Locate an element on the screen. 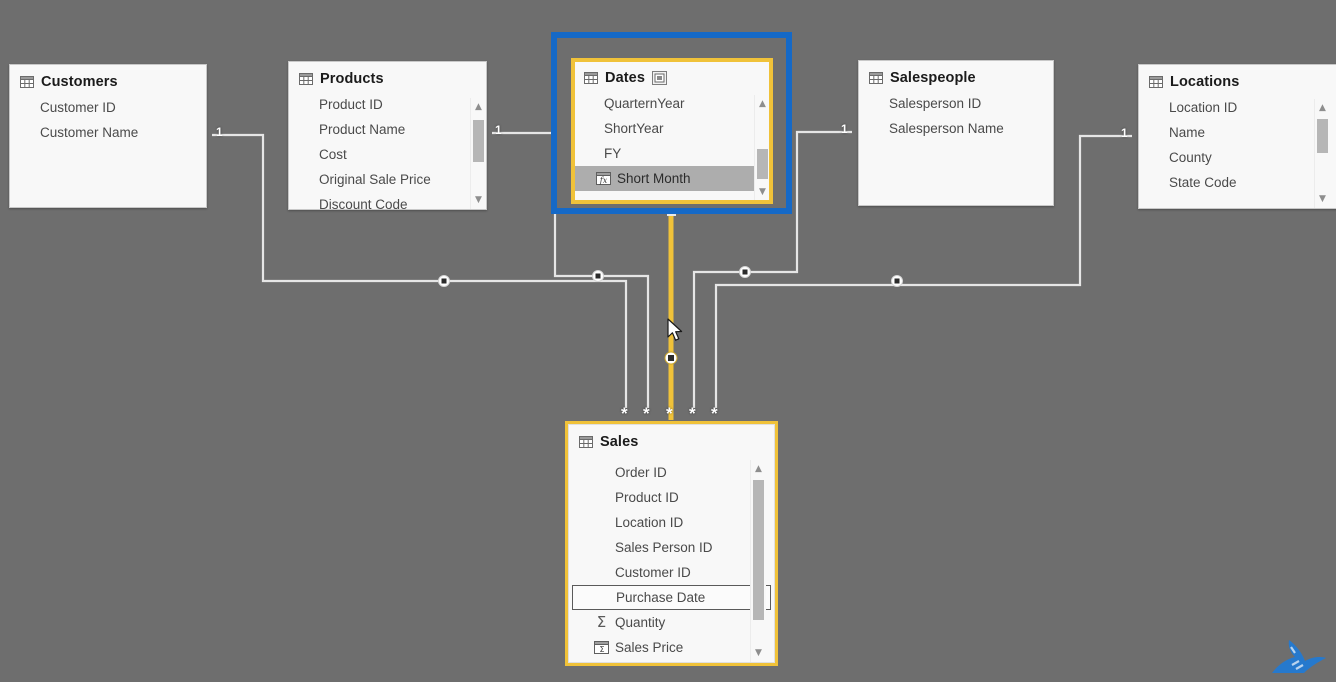 This screenshot has width=1336, height=682. svg-text: Σ is located at coordinates (601, 649).